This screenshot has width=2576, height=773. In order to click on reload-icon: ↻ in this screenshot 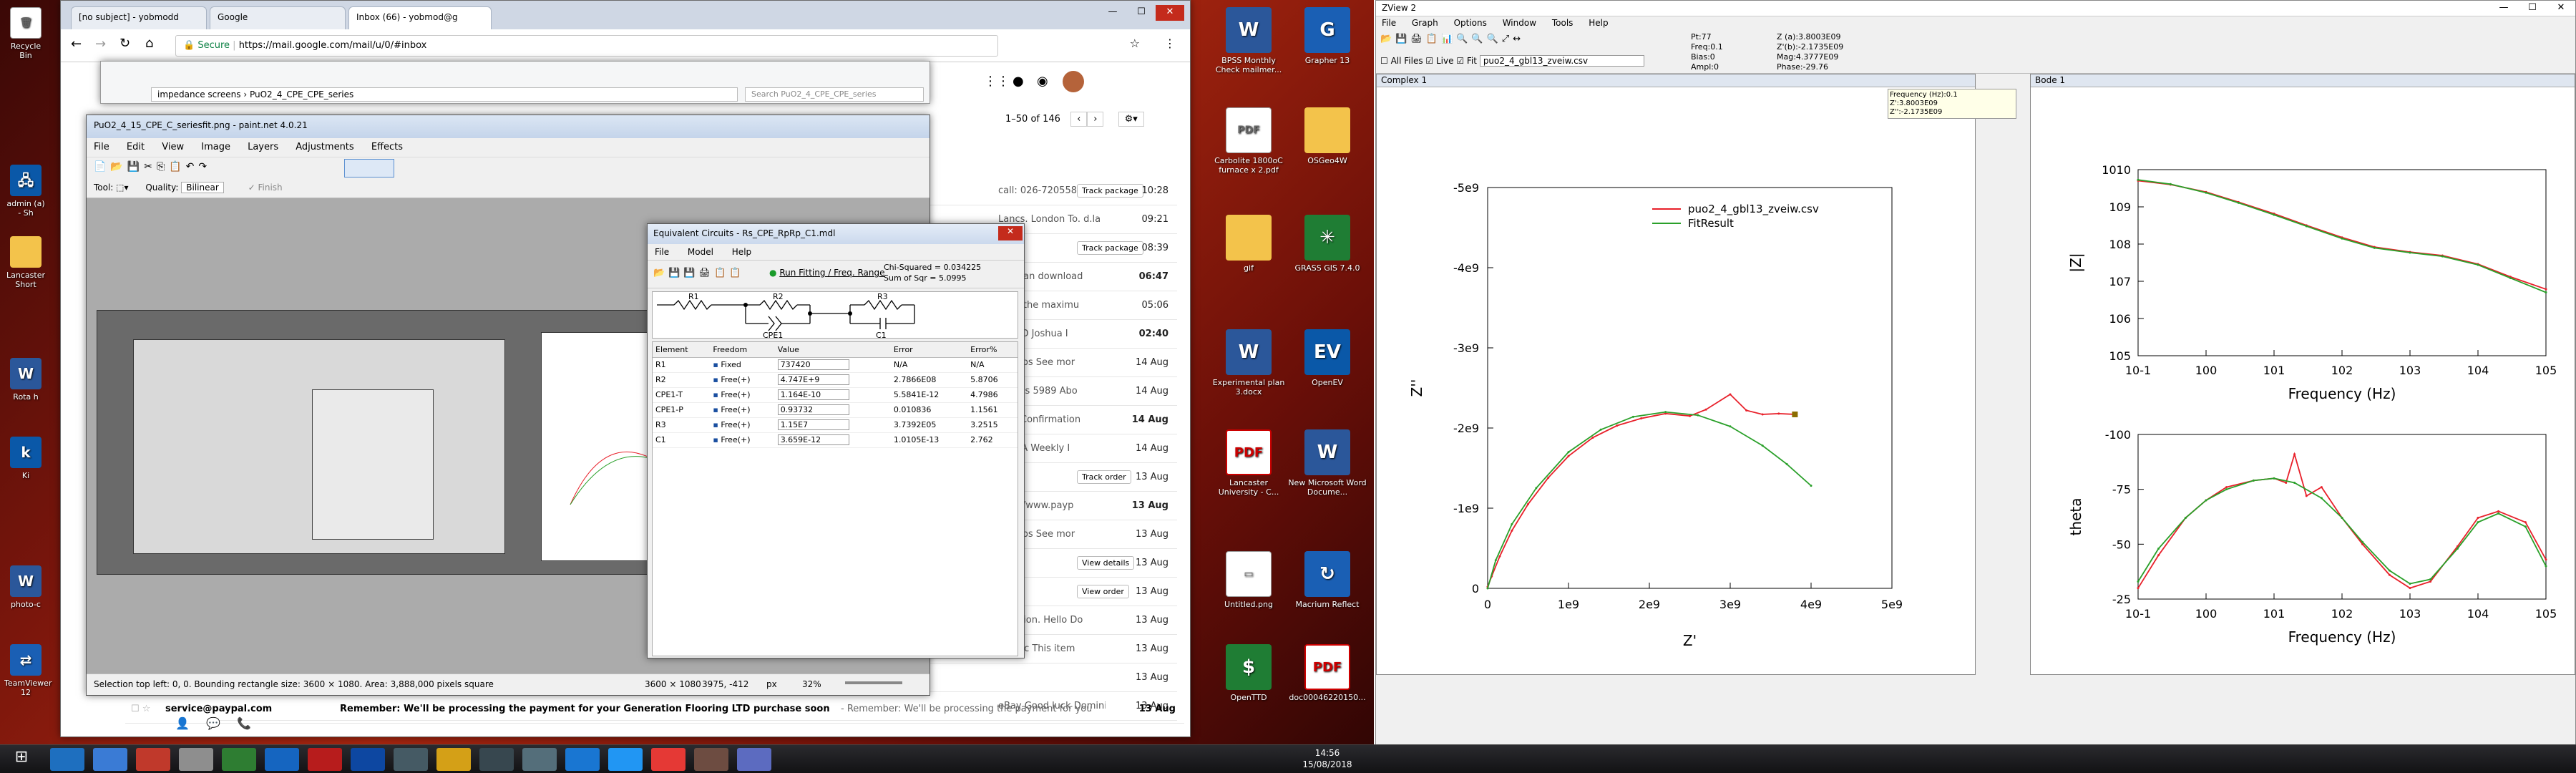, I will do `click(124, 43)`.